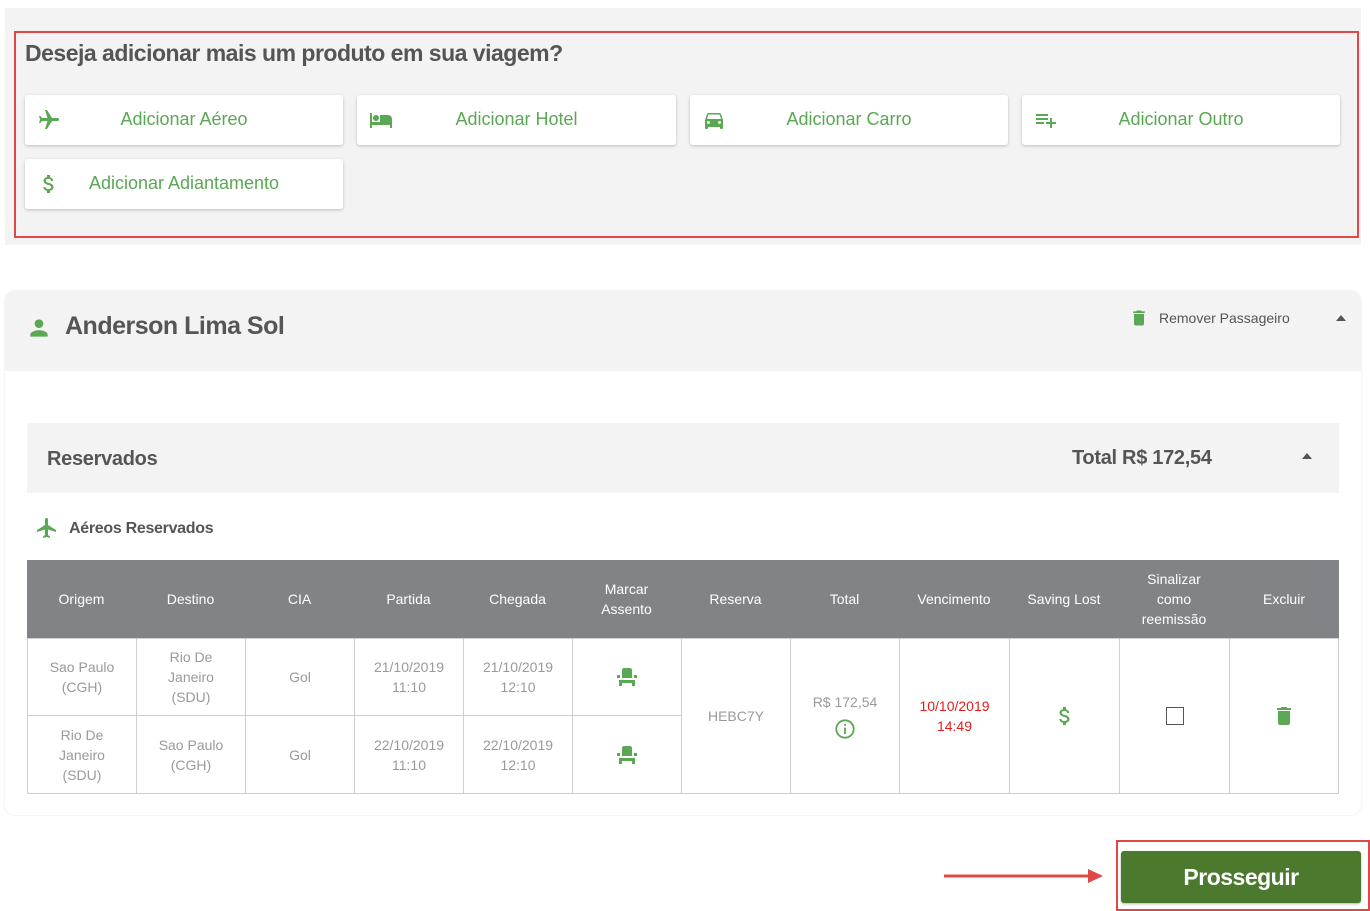 The height and width of the screenshot is (911, 1370). I want to click on leg-2-partida: 22/10/2019 11:10, so click(409, 754).